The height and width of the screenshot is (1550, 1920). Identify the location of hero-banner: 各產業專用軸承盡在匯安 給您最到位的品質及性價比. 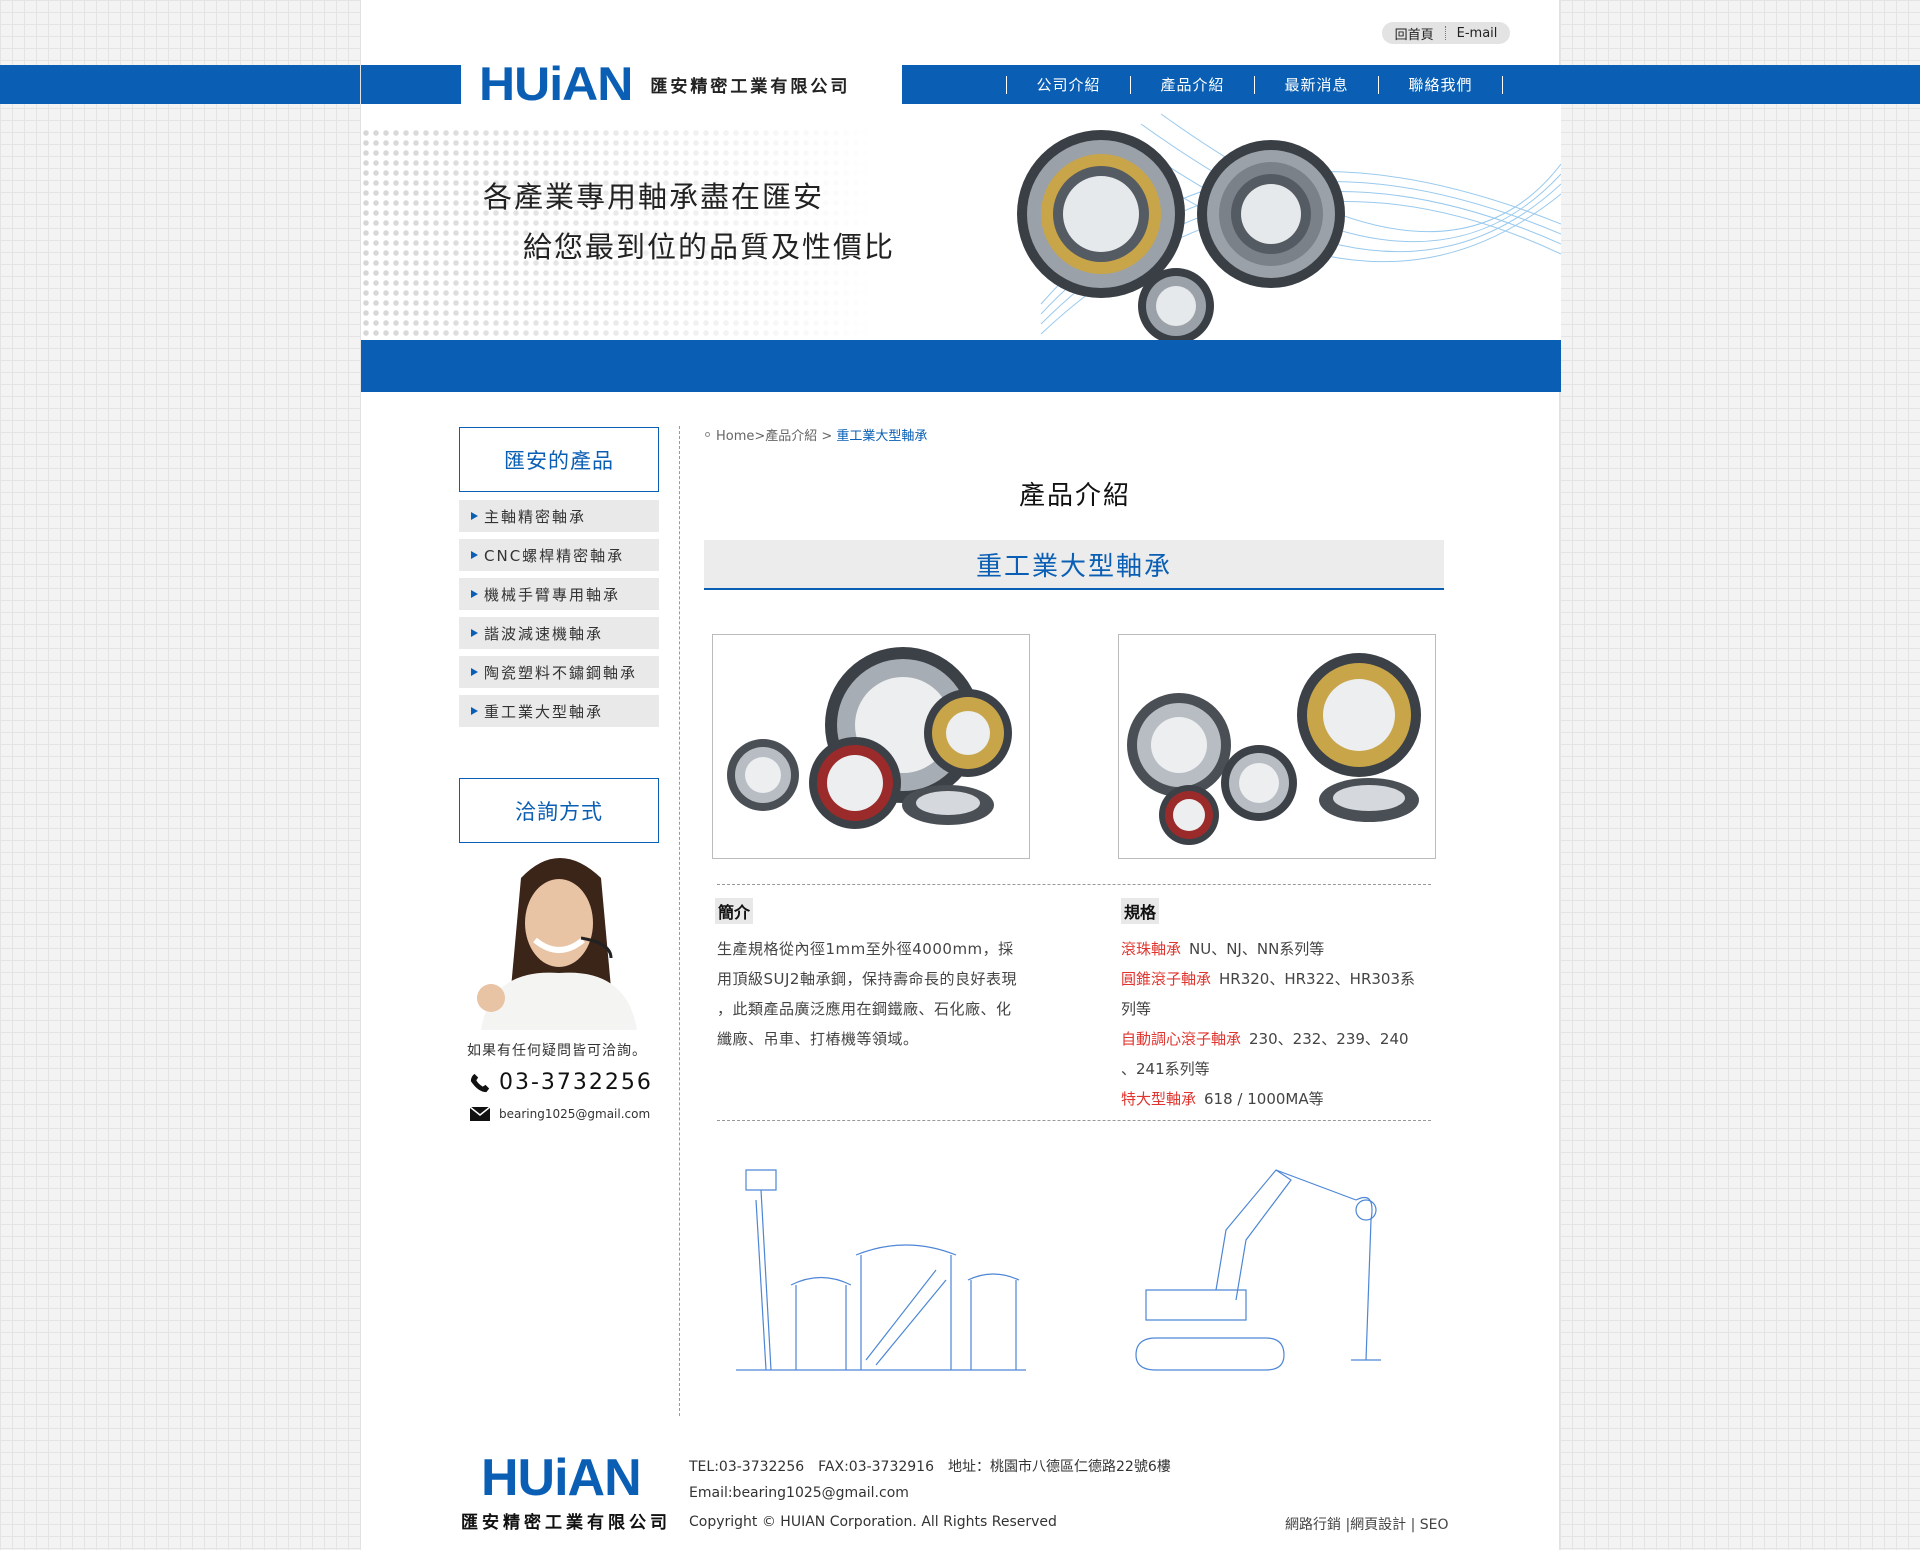
(961, 248).